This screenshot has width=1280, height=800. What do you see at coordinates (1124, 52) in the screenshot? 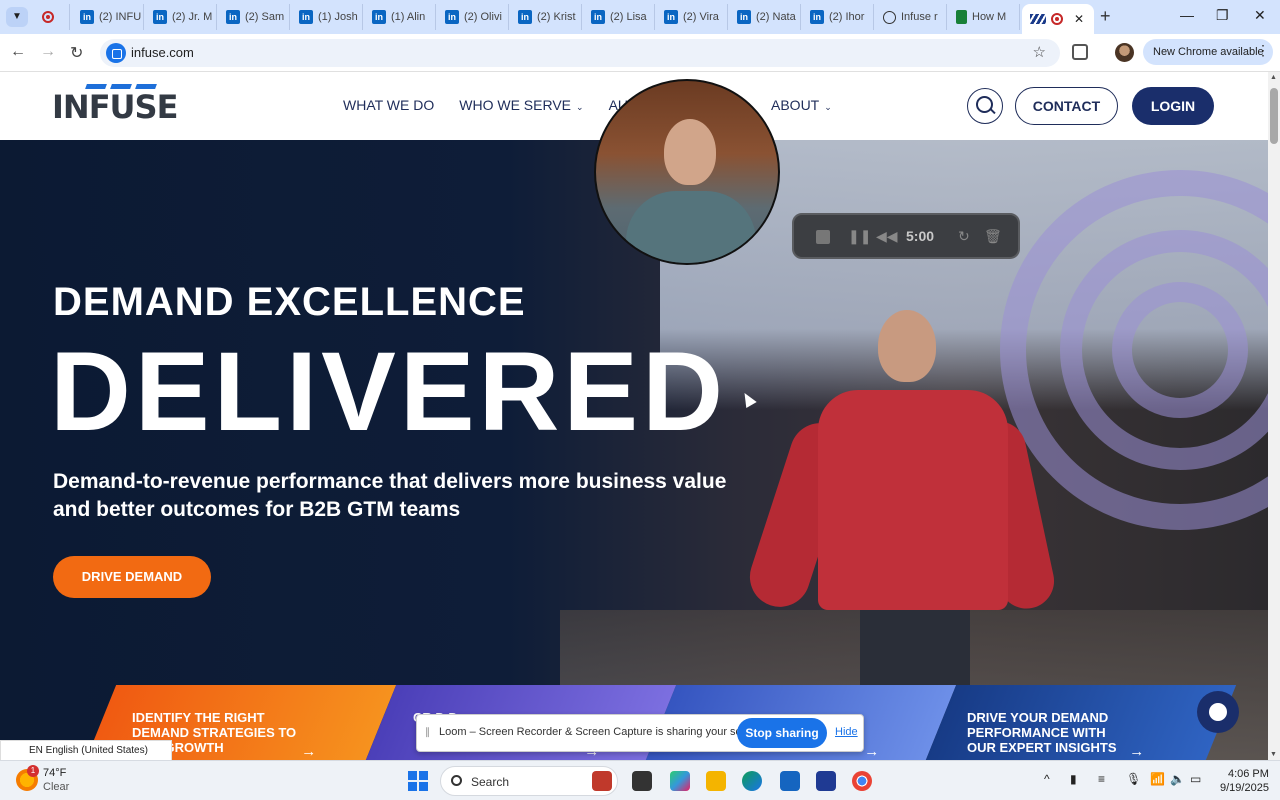
I see `profile-avatar` at bounding box center [1124, 52].